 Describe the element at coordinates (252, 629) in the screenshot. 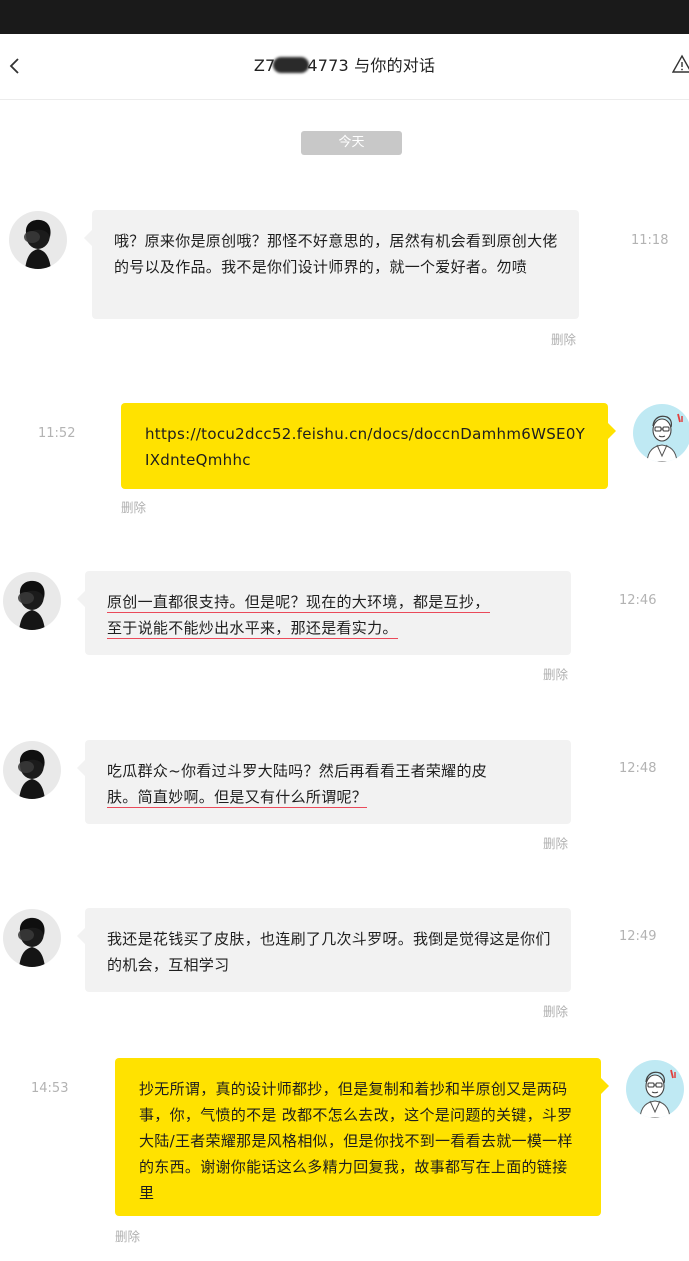

I see `message-text-line: 至于说能不能炒出水平来，那还是看实力。` at that location.